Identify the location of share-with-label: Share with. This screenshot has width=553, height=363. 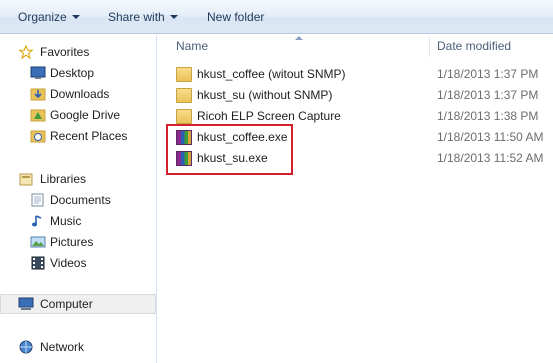
(136, 17).